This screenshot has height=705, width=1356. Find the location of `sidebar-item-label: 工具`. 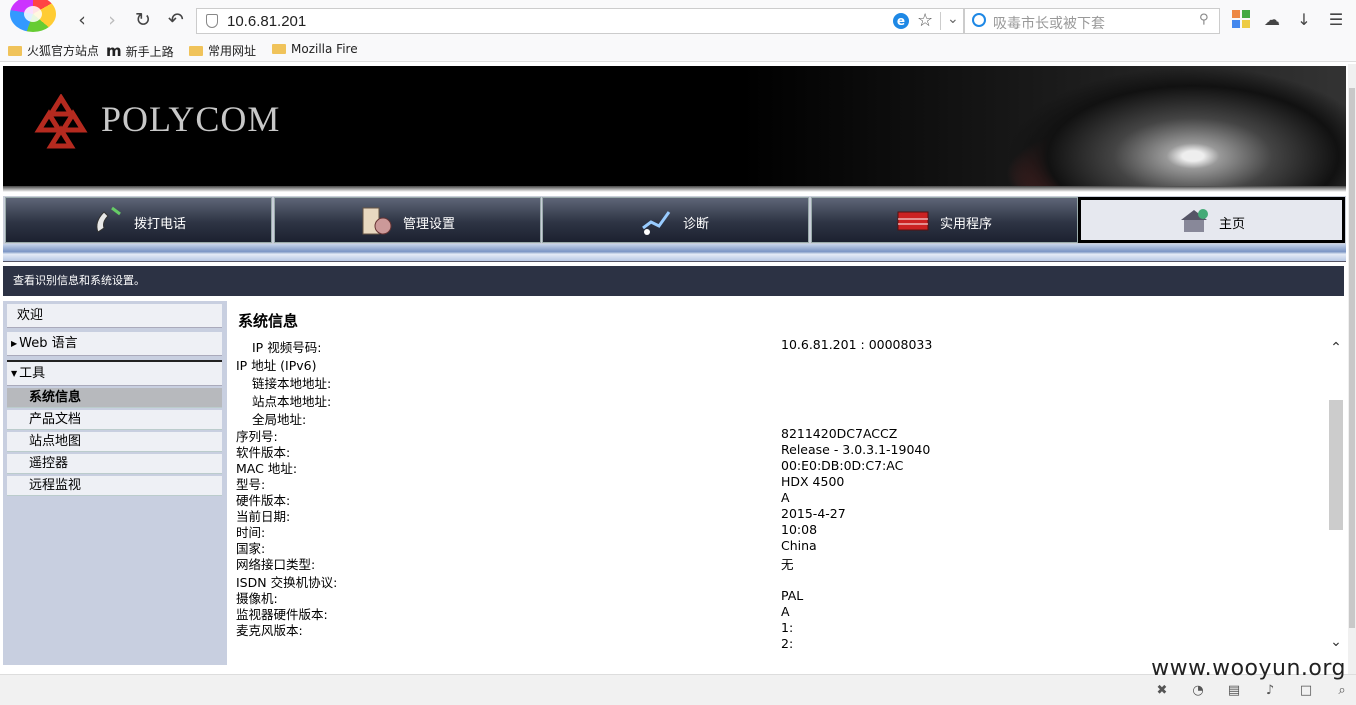

sidebar-item-label: 工具 is located at coordinates (32, 373).